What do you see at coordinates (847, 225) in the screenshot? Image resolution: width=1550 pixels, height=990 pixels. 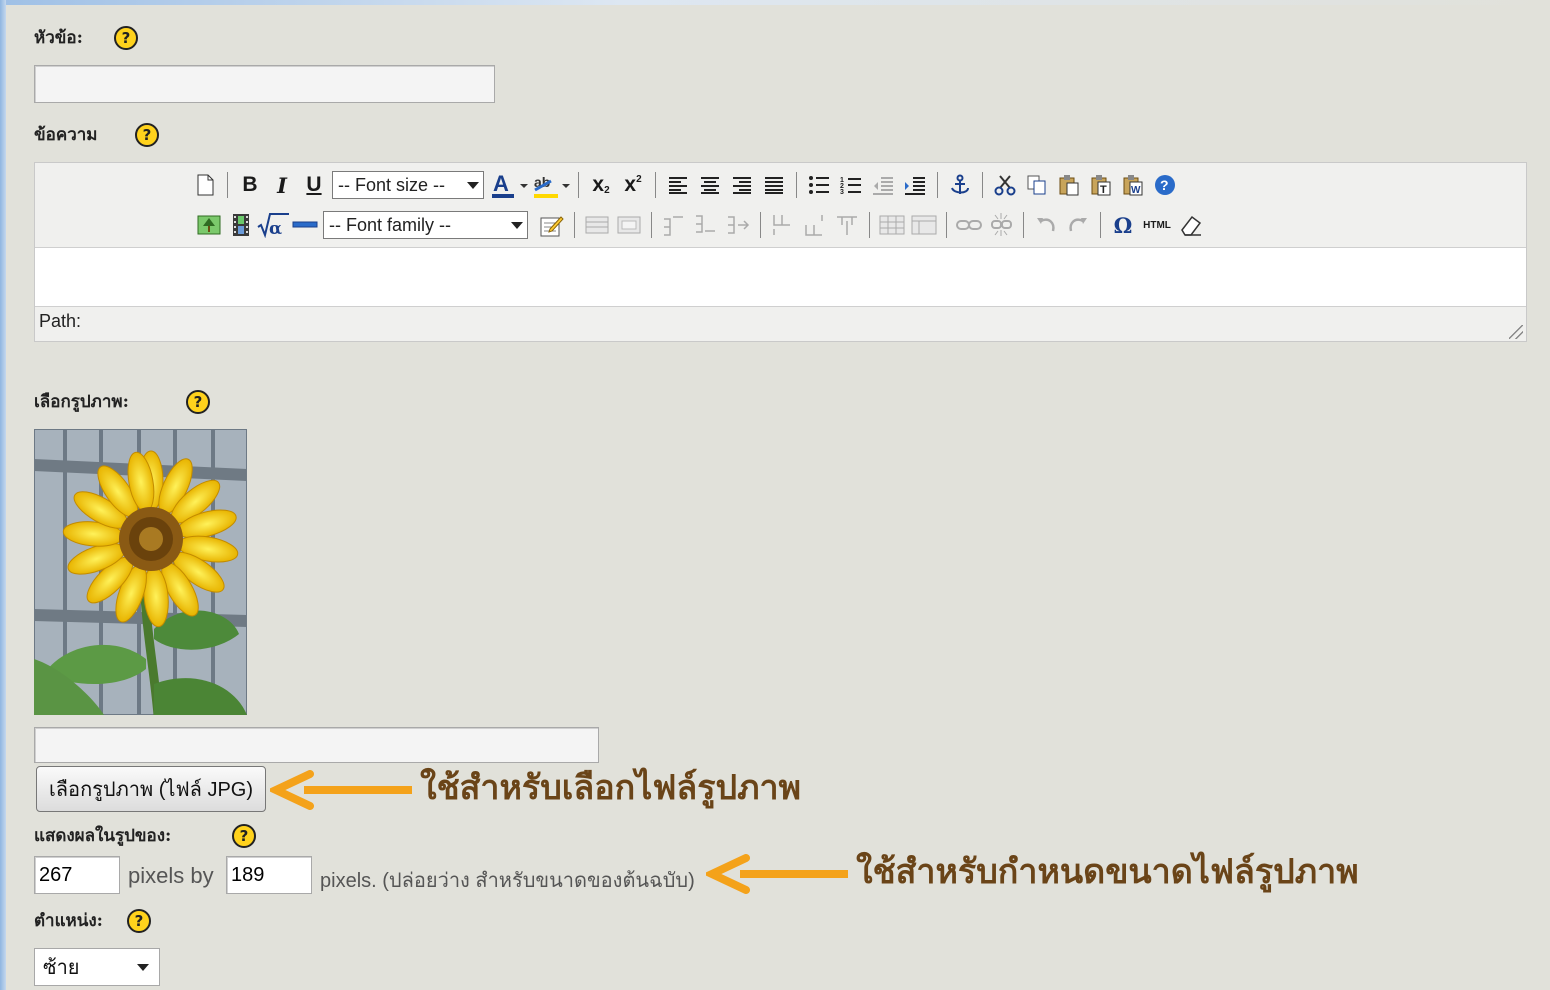 I see `delete-col-icon` at bounding box center [847, 225].